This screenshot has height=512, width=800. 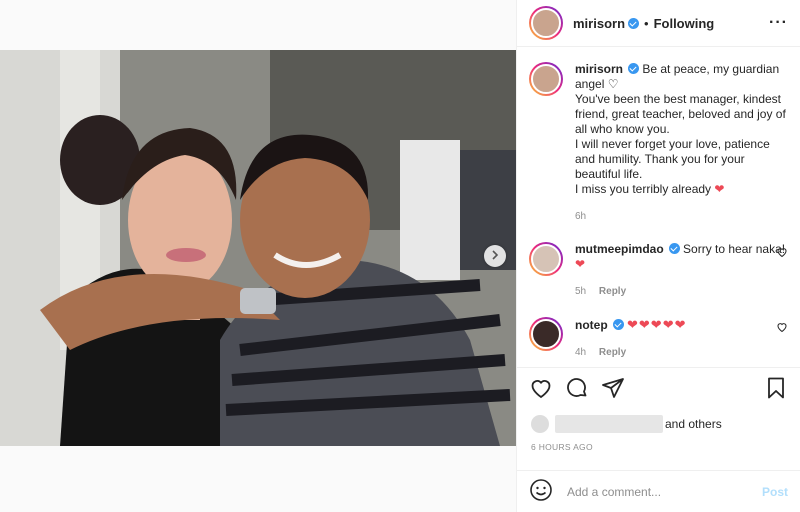 I want to click on comment-meta: 4h Reply, so click(x=681, y=352).